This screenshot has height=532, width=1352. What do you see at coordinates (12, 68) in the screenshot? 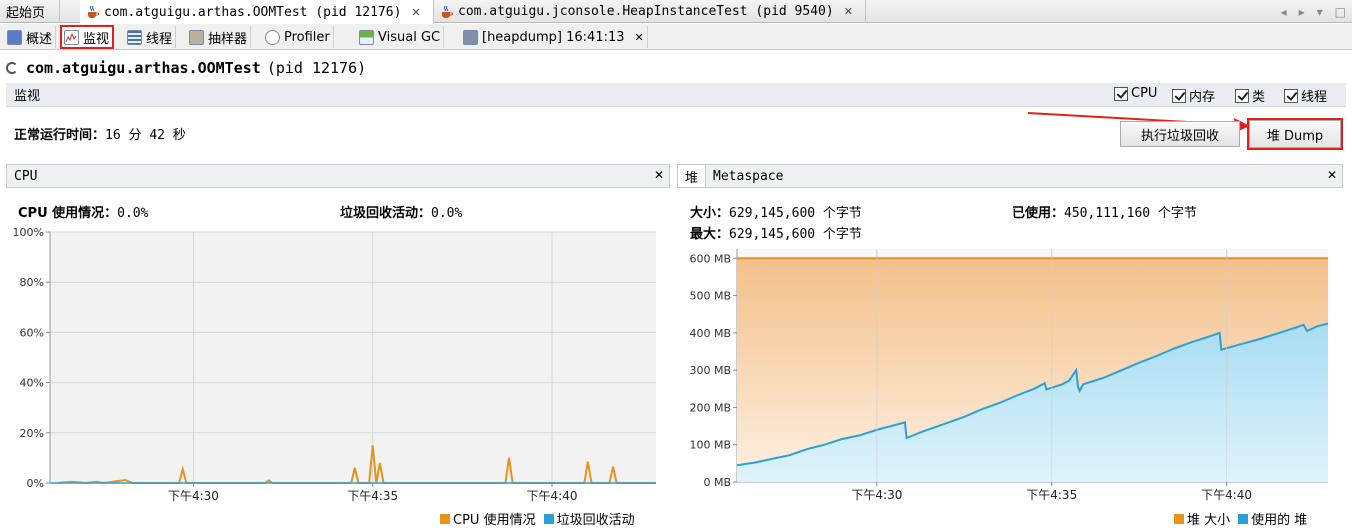
I see `loading-icon` at bounding box center [12, 68].